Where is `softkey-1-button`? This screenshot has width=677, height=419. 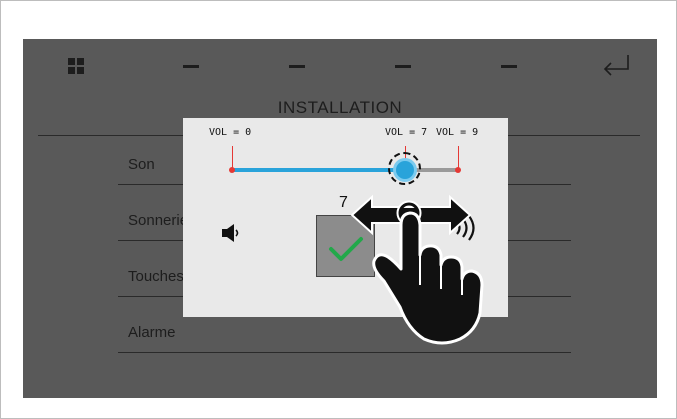 softkey-1-button is located at coordinates (191, 66).